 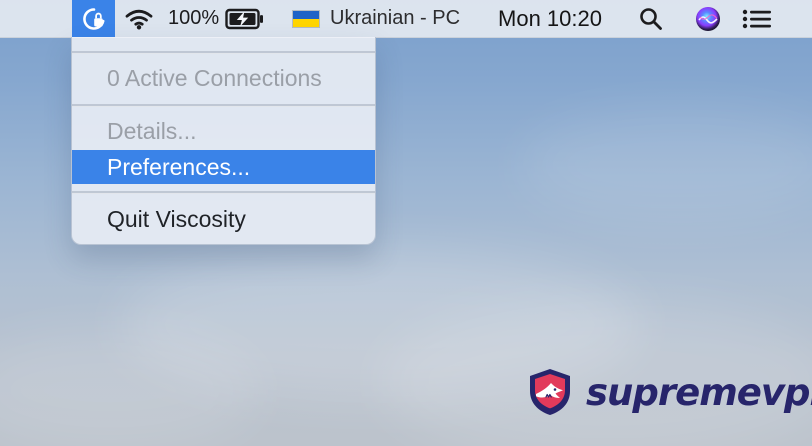 What do you see at coordinates (306, 22) in the screenshot?
I see `flag-yellow-stripe` at bounding box center [306, 22].